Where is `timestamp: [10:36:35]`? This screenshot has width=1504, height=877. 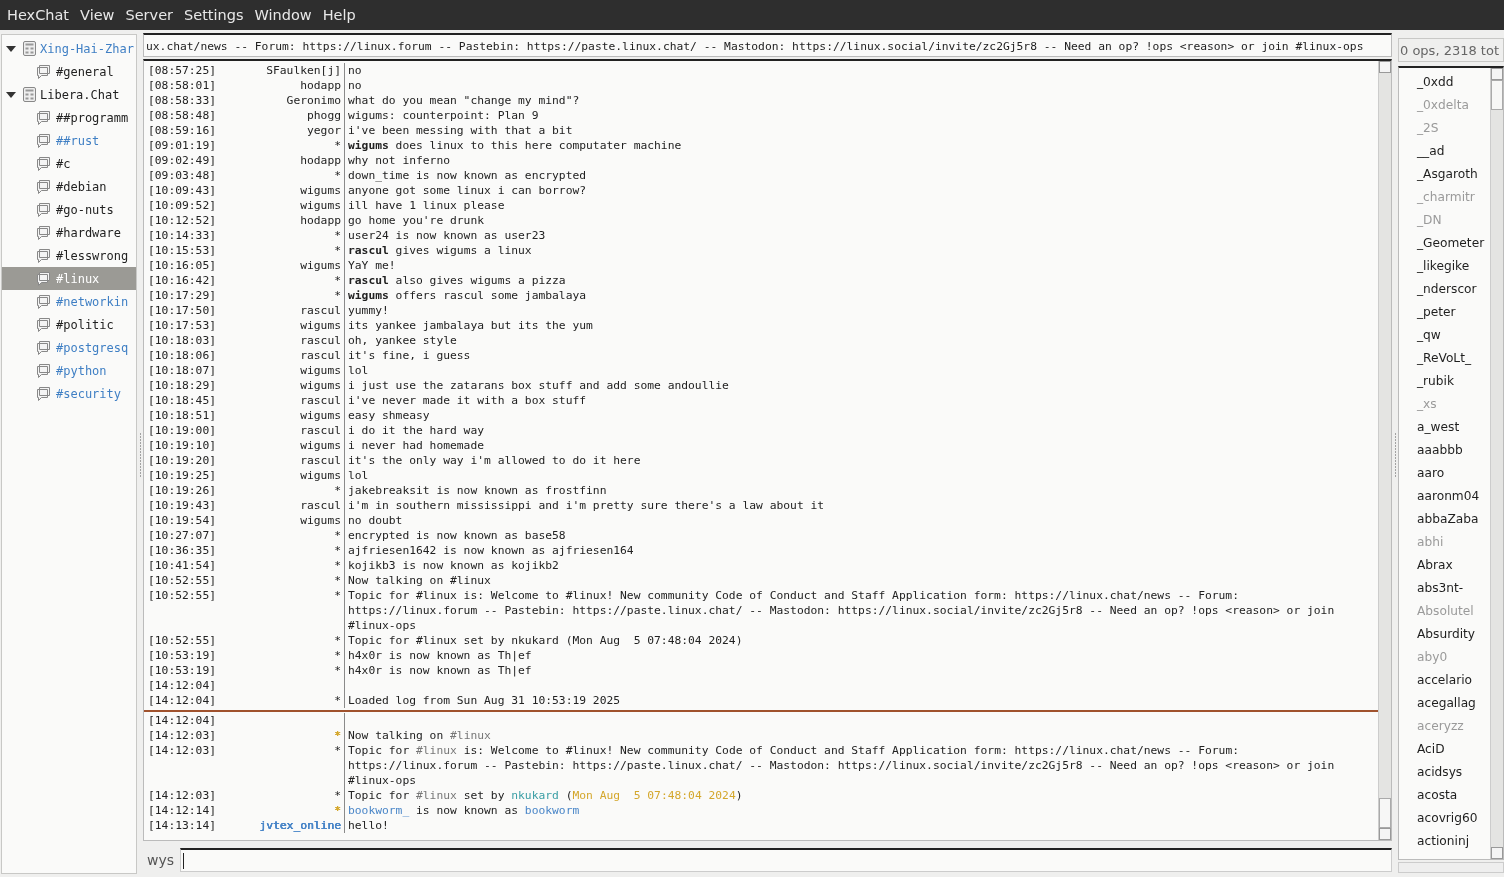 timestamp: [10:36:35] is located at coordinates (182, 550).